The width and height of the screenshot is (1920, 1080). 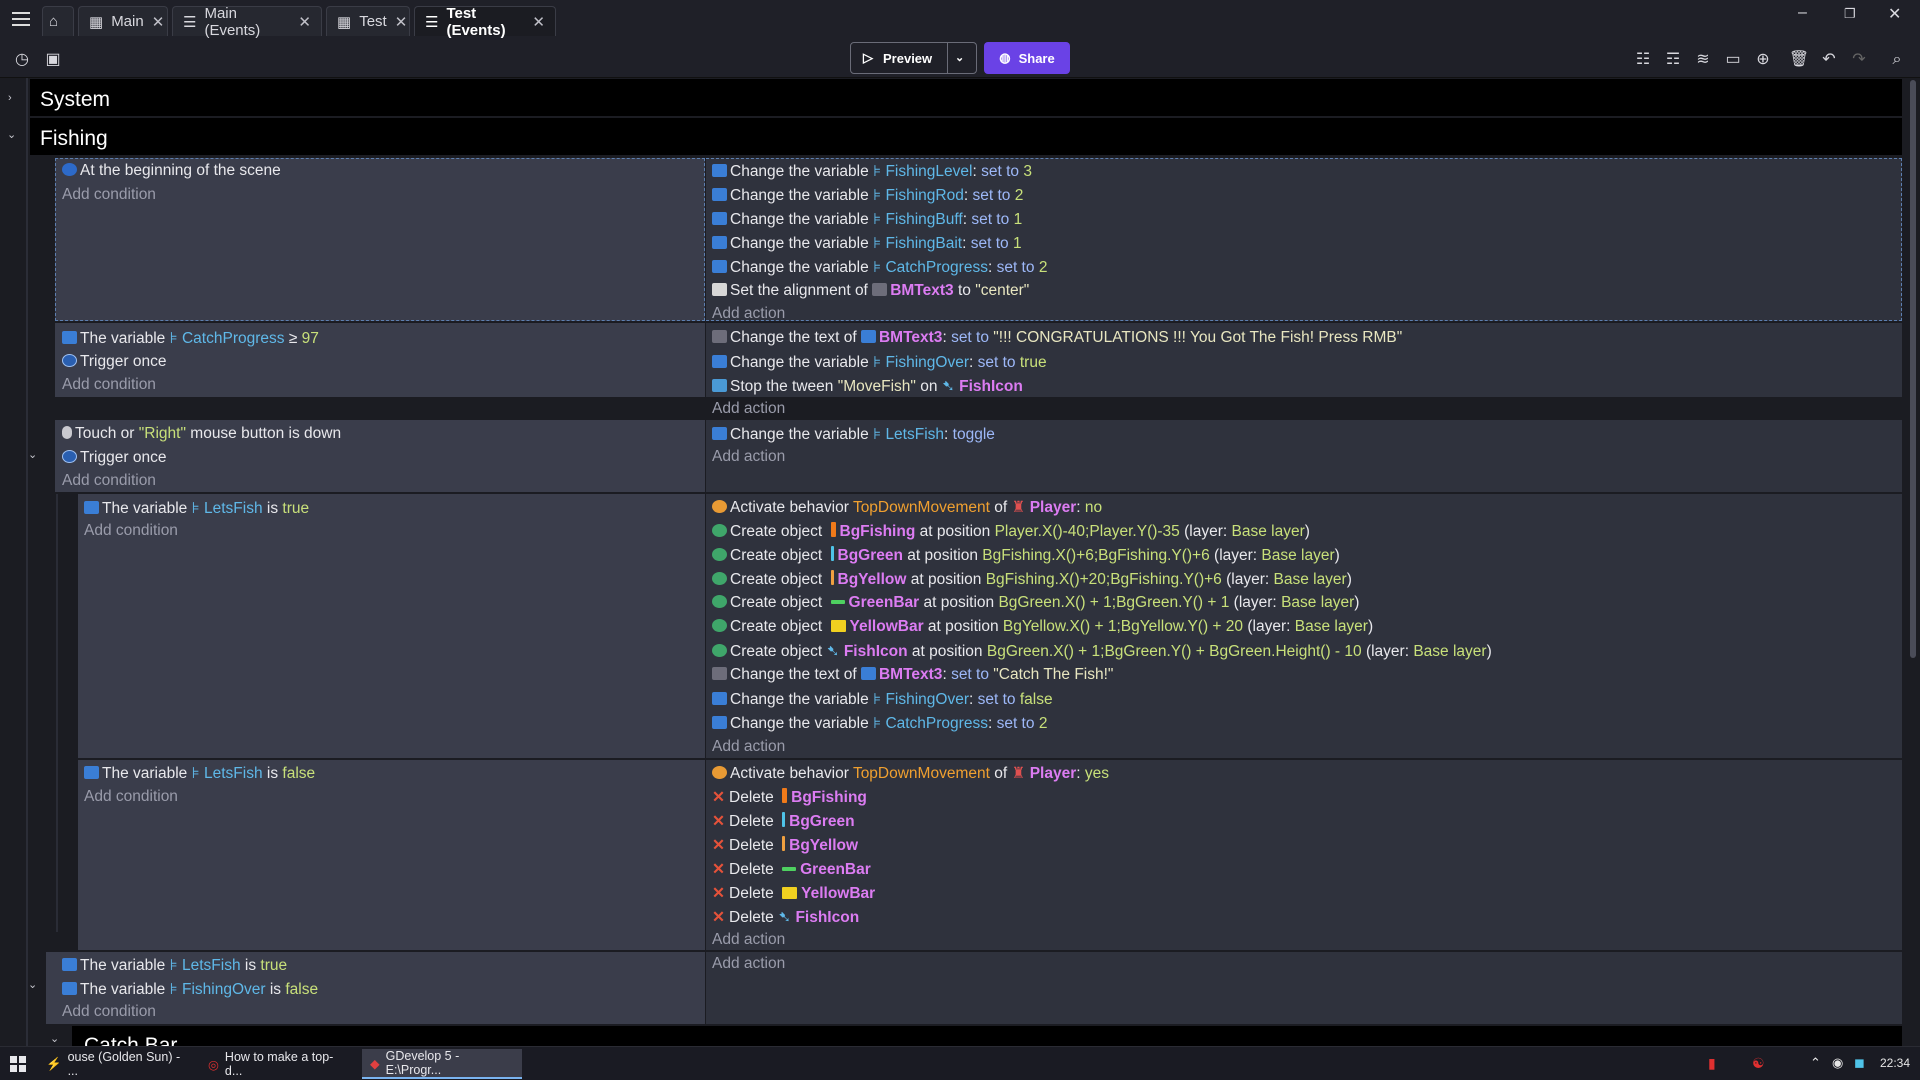 I want to click on condition: Touch or "Right" mouse button is down, so click(x=201, y=434).